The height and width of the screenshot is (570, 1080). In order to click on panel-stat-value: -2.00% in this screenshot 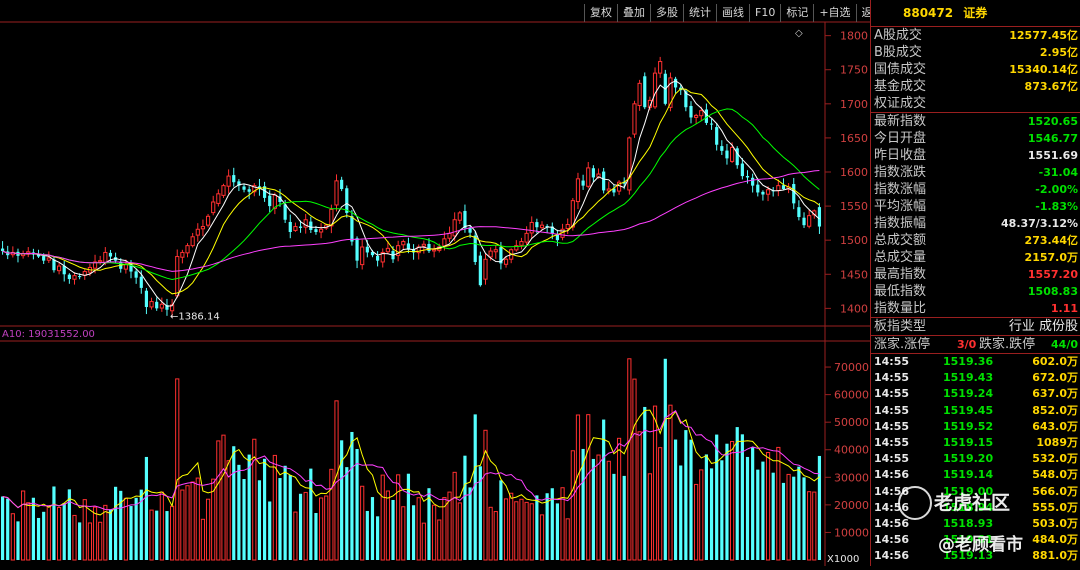, I will do `click(1056, 189)`.